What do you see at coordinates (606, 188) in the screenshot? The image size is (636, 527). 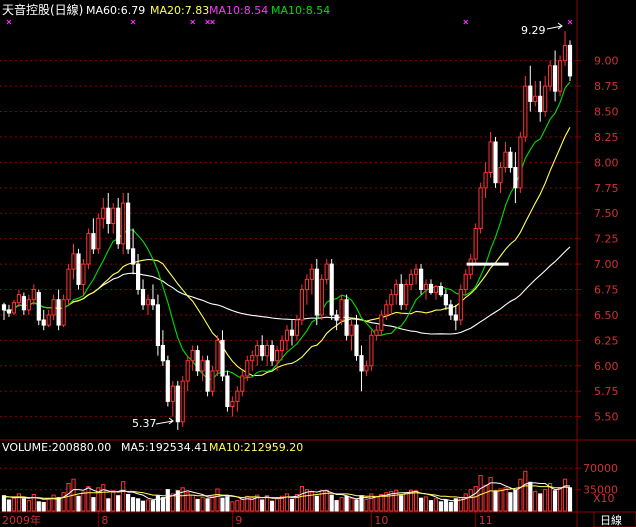 I see `price-tick-label: 7.75` at bounding box center [606, 188].